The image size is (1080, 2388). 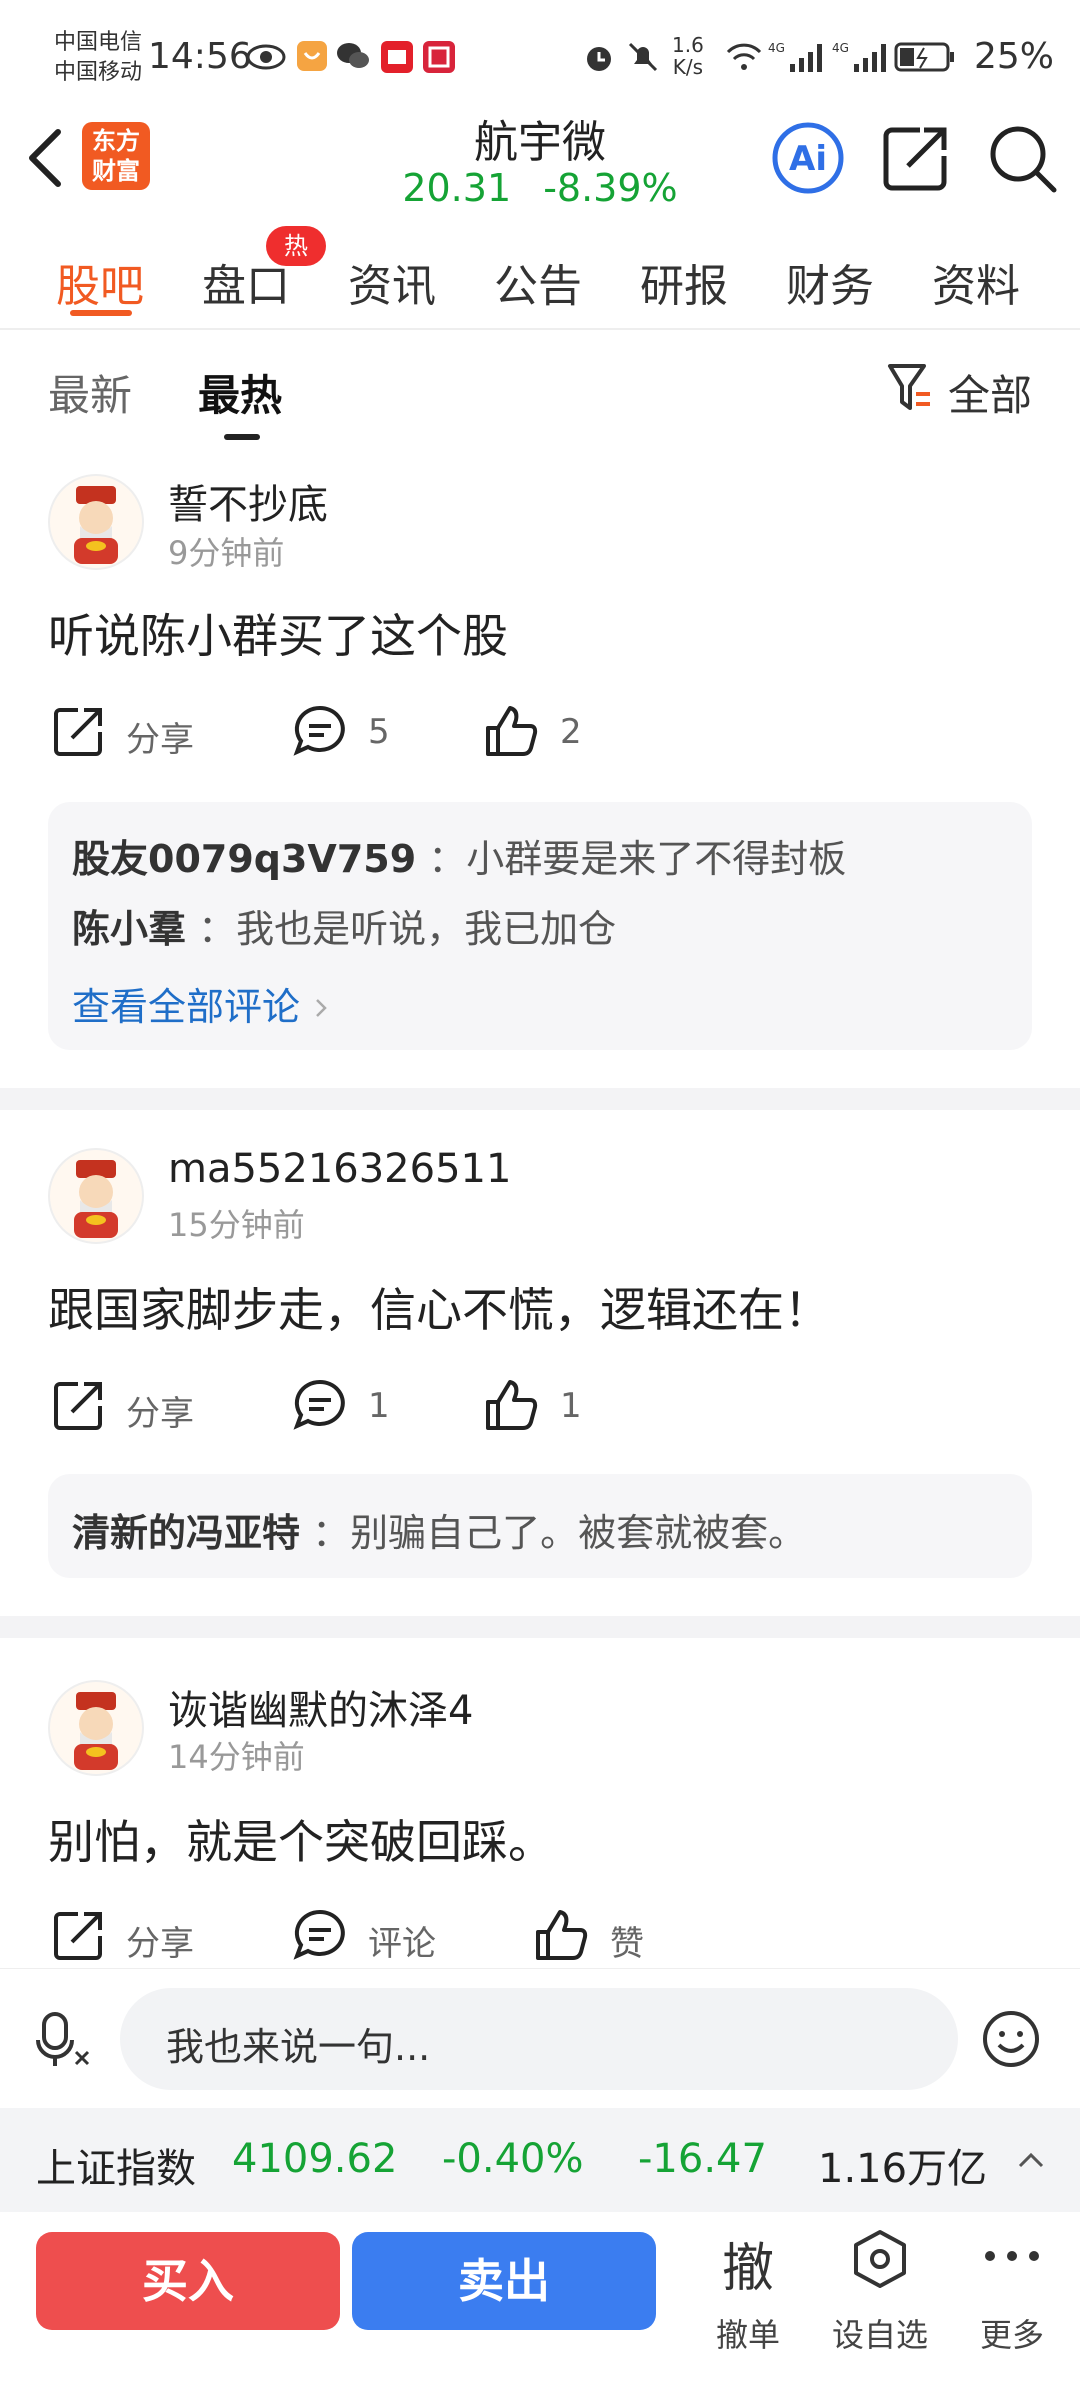 What do you see at coordinates (599, 59) in the screenshot?
I see `alarm-icon` at bounding box center [599, 59].